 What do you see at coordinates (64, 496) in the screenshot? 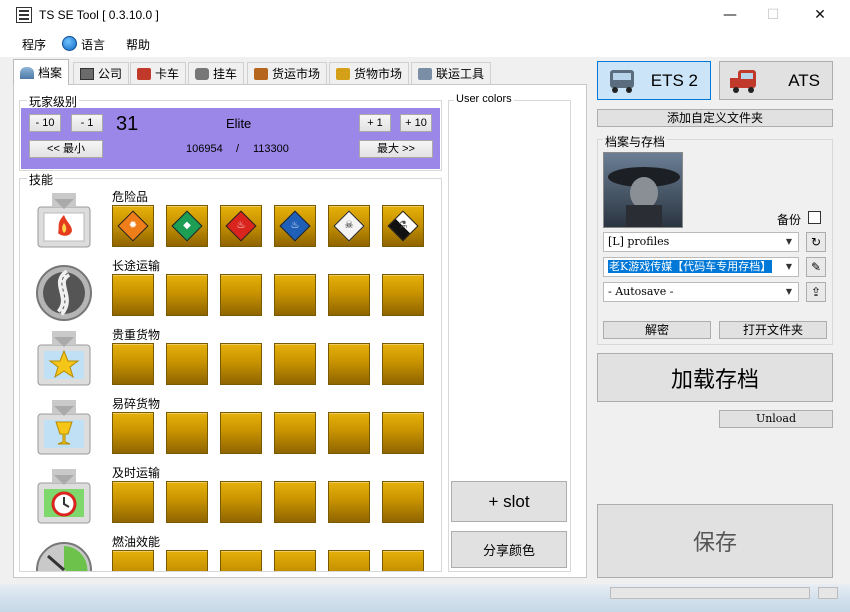
I see `just-in-time-skill-icon` at bounding box center [64, 496].